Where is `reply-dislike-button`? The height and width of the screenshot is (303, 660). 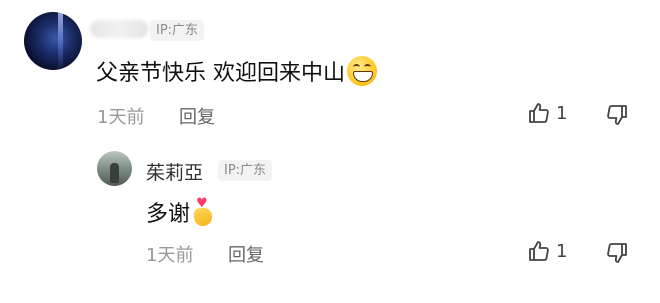
reply-dislike-button is located at coordinates (617, 253).